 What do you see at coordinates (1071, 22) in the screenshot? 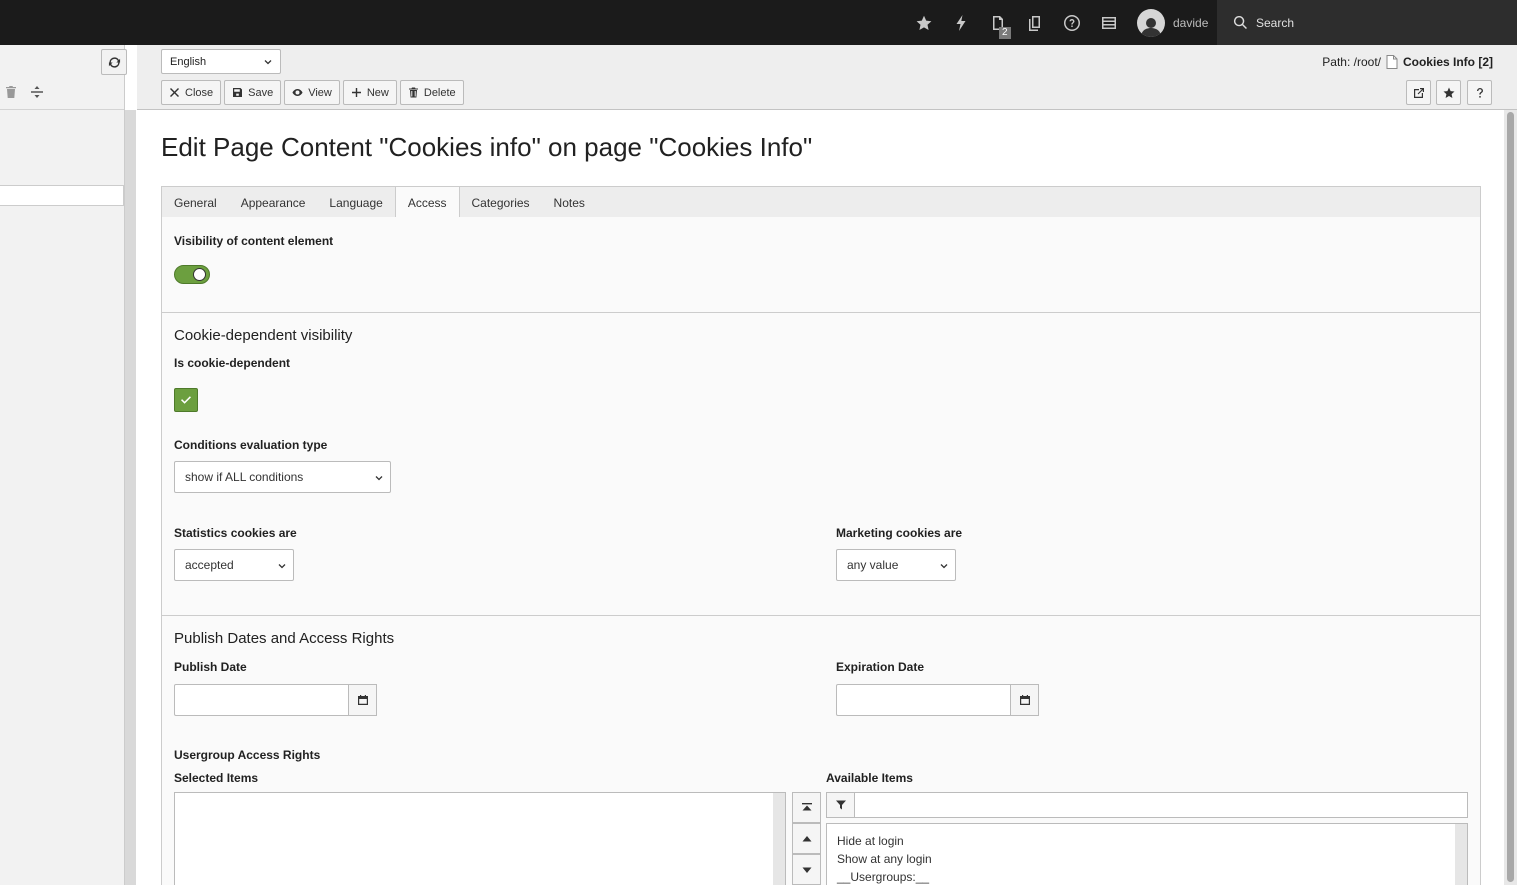
I see `help-icon` at bounding box center [1071, 22].